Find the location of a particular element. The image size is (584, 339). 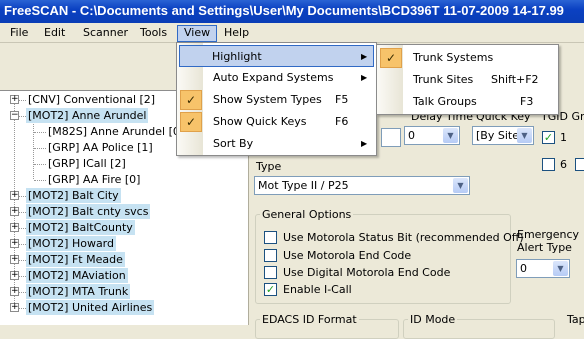

tree-node-label: [MOT2] MAviation is located at coordinates (77, 275).